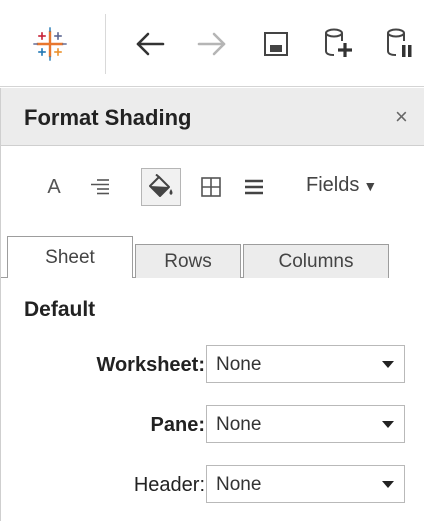  What do you see at coordinates (401, 117) in the screenshot?
I see `close-icon: ×` at bounding box center [401, 117].